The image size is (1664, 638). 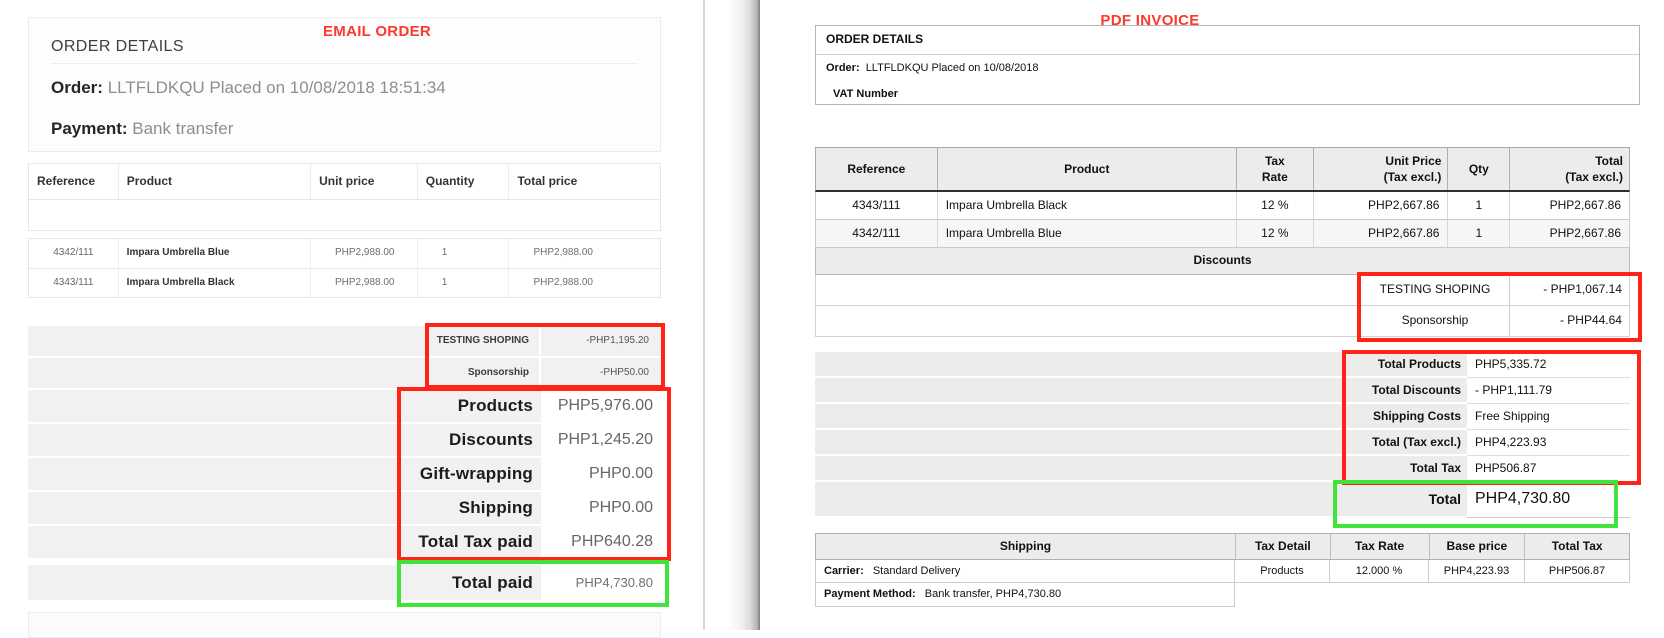 I want to click on email-order-details-title: ORDER DETAILS, so click(x=117, y=46).